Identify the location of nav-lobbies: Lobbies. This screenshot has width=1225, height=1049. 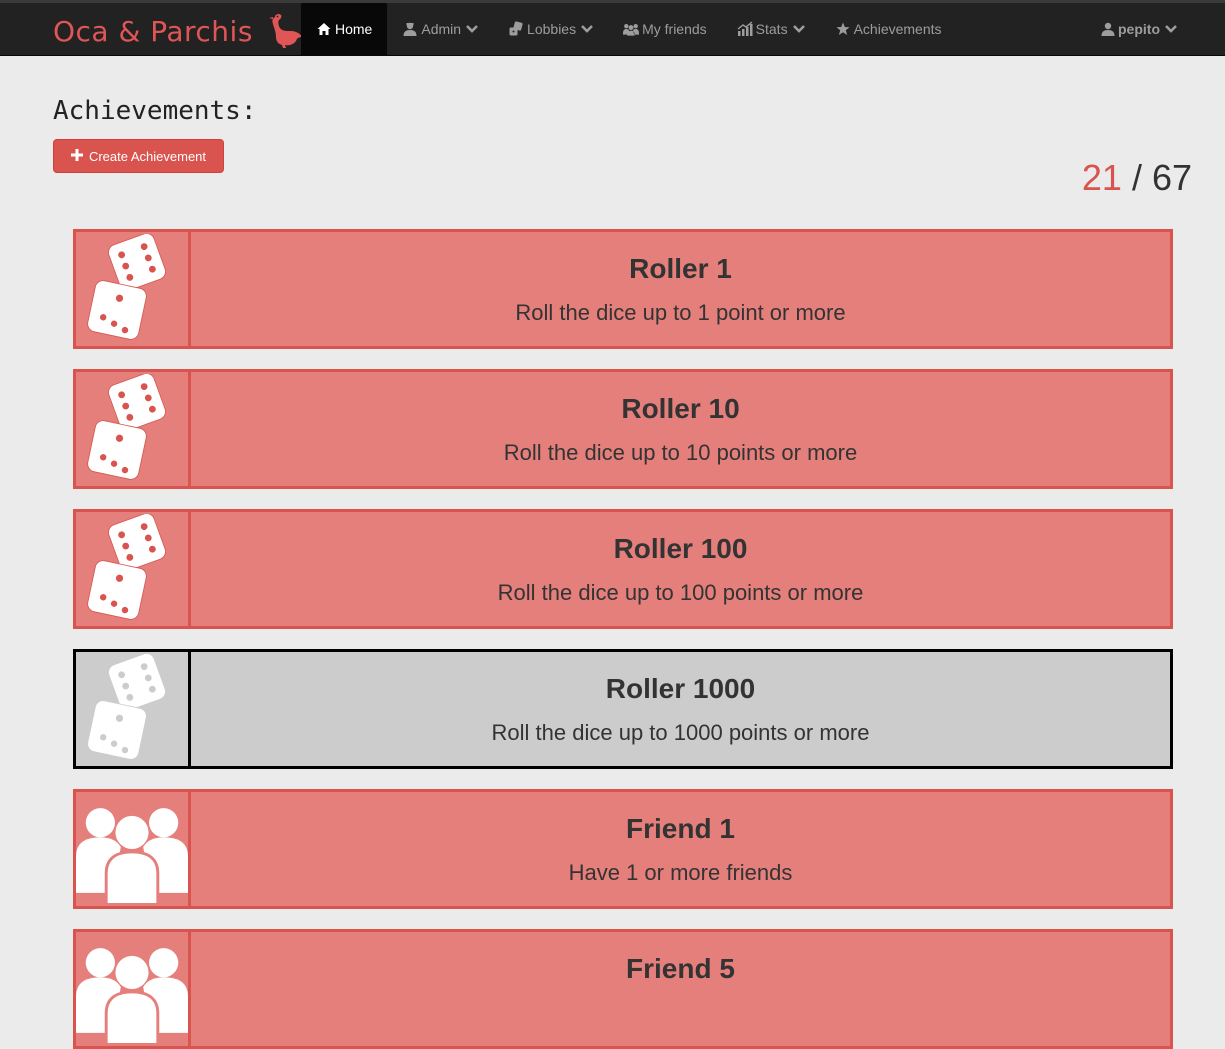
(550, 29).